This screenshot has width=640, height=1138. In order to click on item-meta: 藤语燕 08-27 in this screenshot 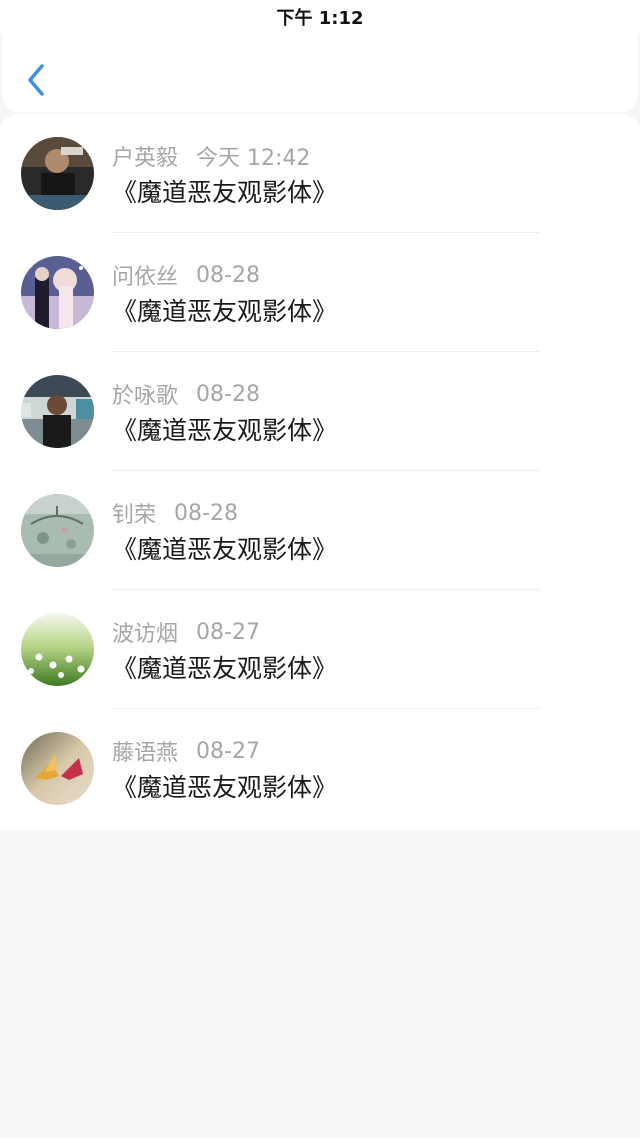, I will do `click(186, 752)`.